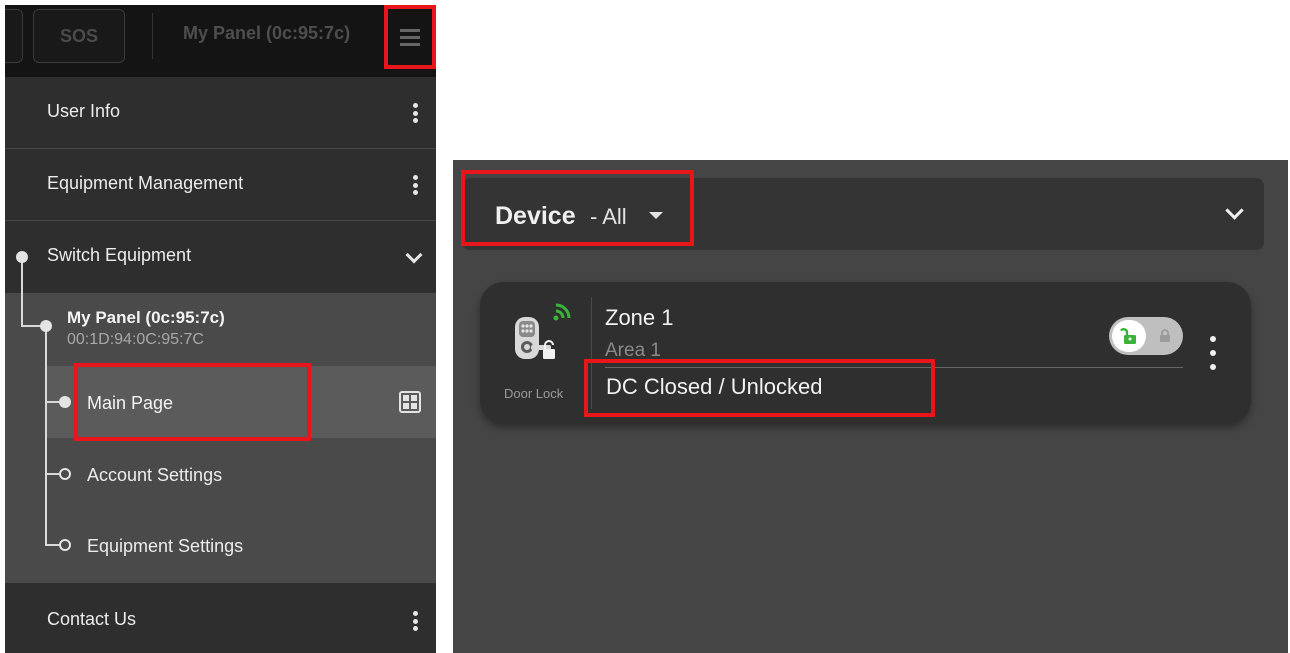 The width and height of the screenshot is (1290, 653). Describe the element at coordinates (22, 291) in the screenshot. I see `tree-line` at that location.